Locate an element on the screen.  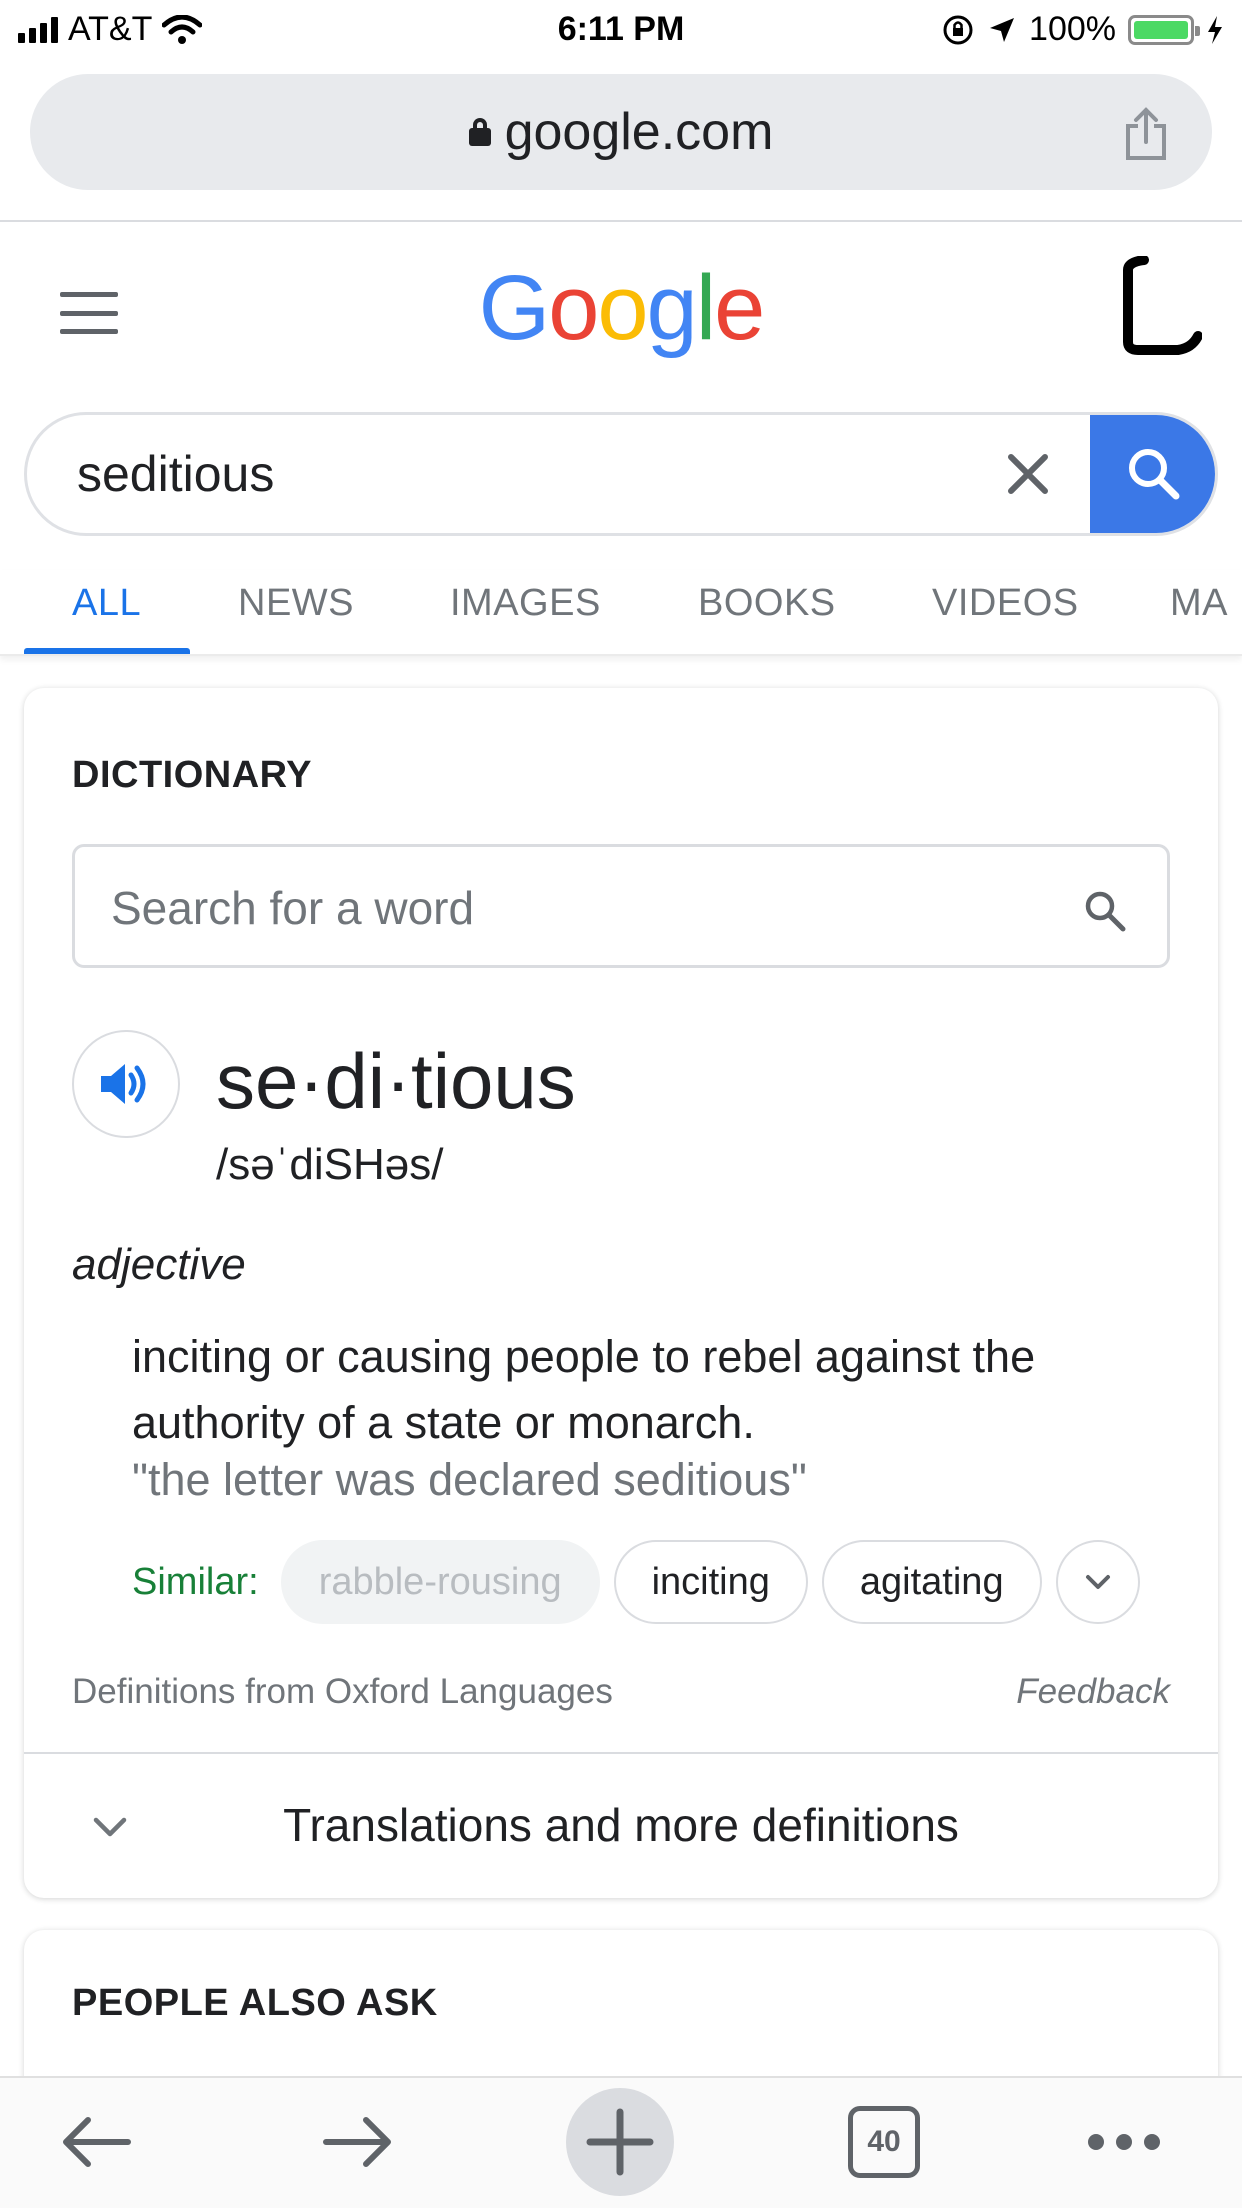
charging-bolt-icon is located at coordinates (1215, 29).